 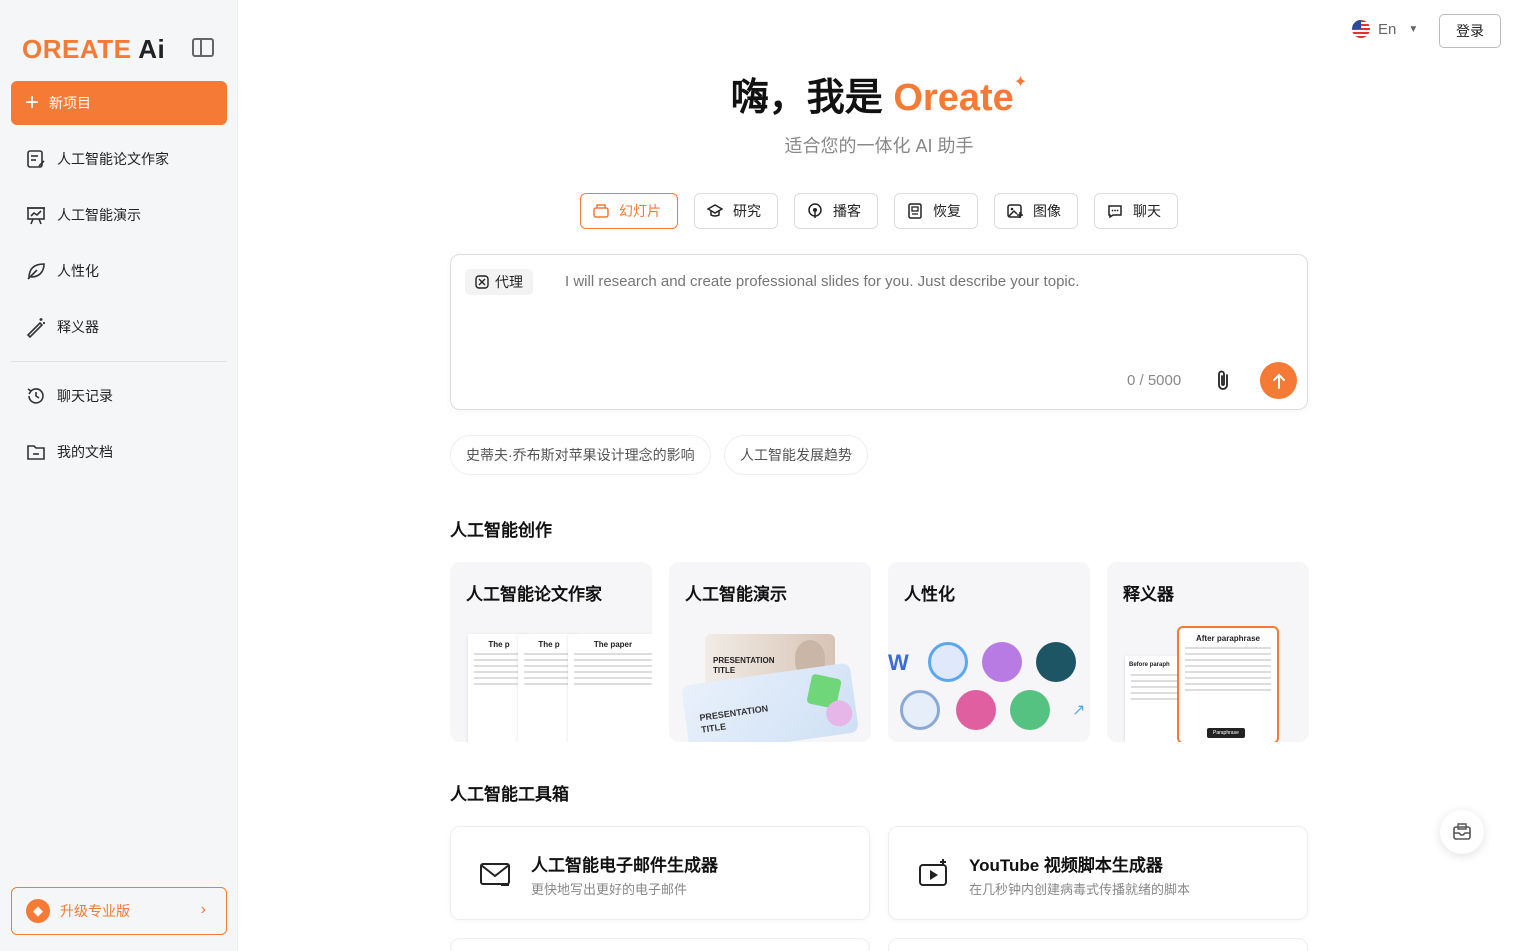 What do you see at coordinates (119, 361) in the screenshot?
I see `sidebar-divider` at bounding box center [119, 361].